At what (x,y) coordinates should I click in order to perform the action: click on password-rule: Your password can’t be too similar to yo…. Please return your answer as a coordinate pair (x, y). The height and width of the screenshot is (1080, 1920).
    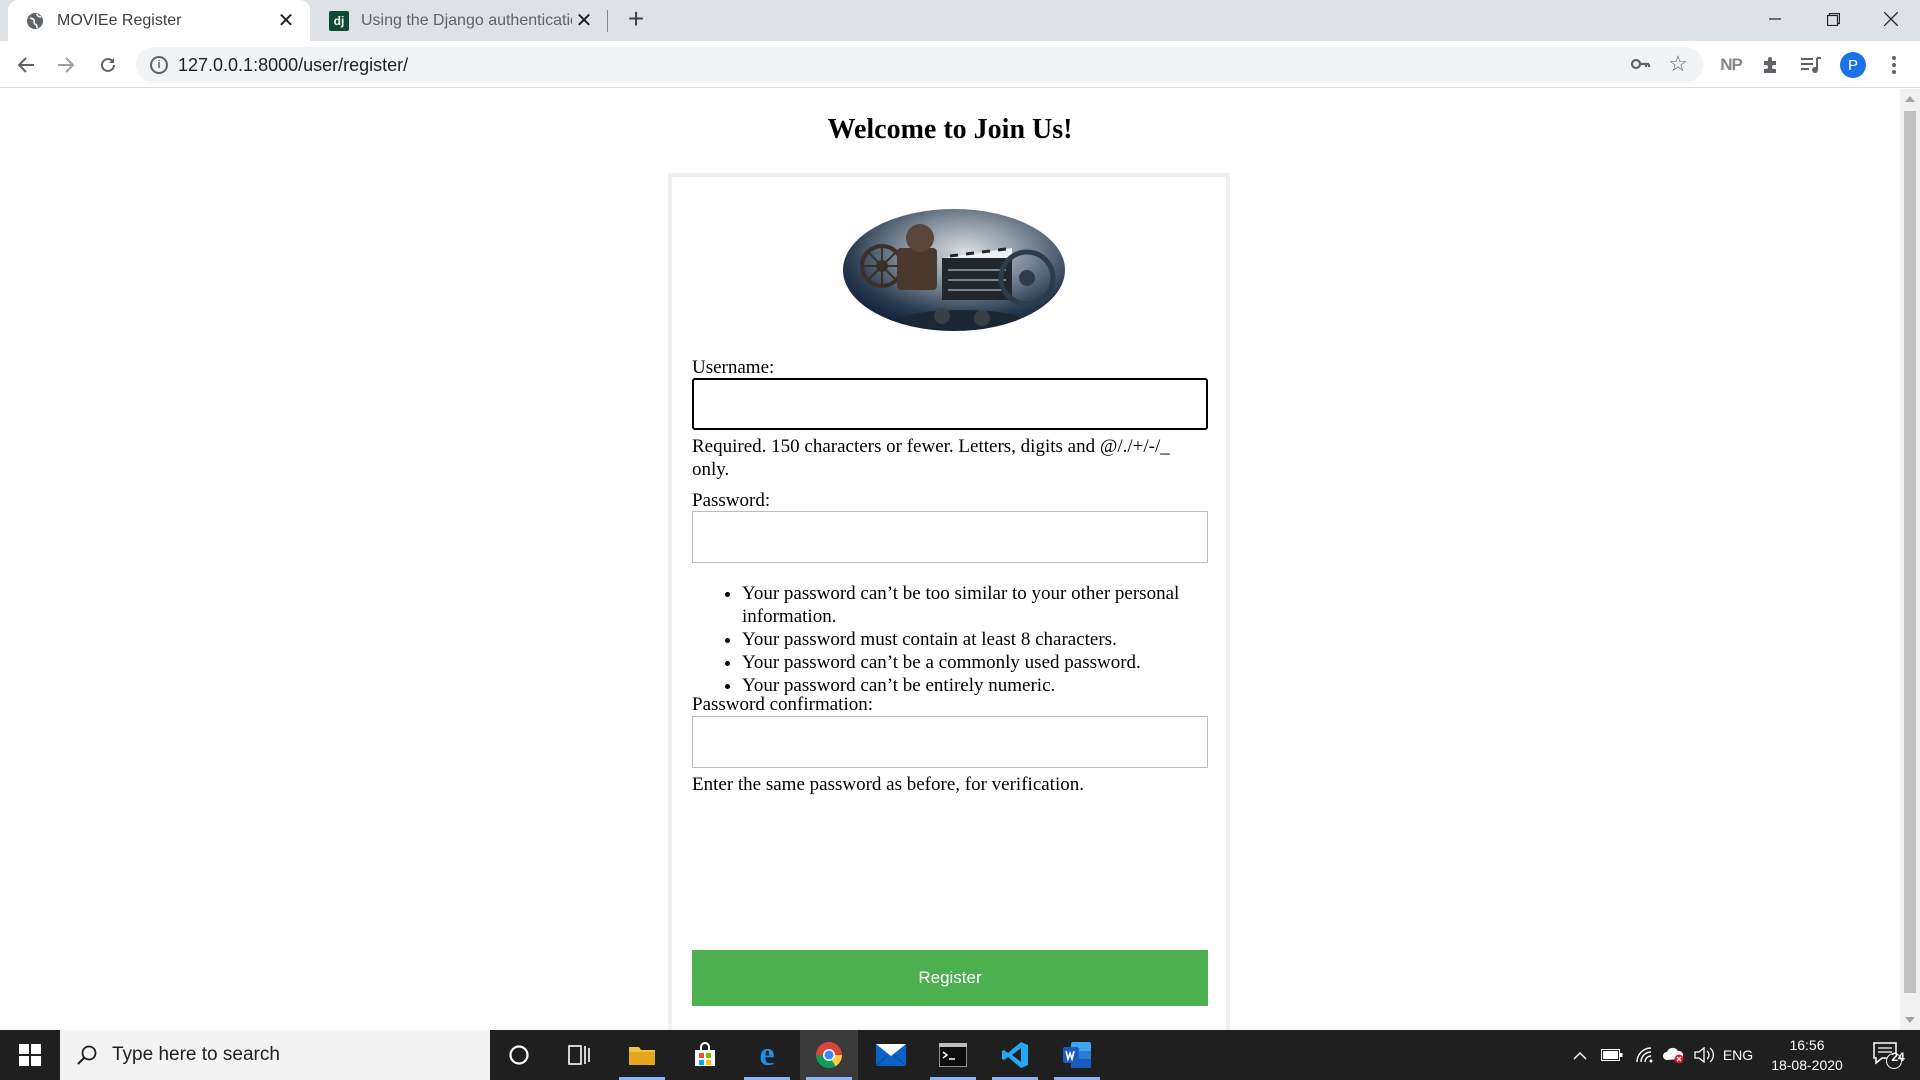
    Looking at the image, I should click on (977, 605).